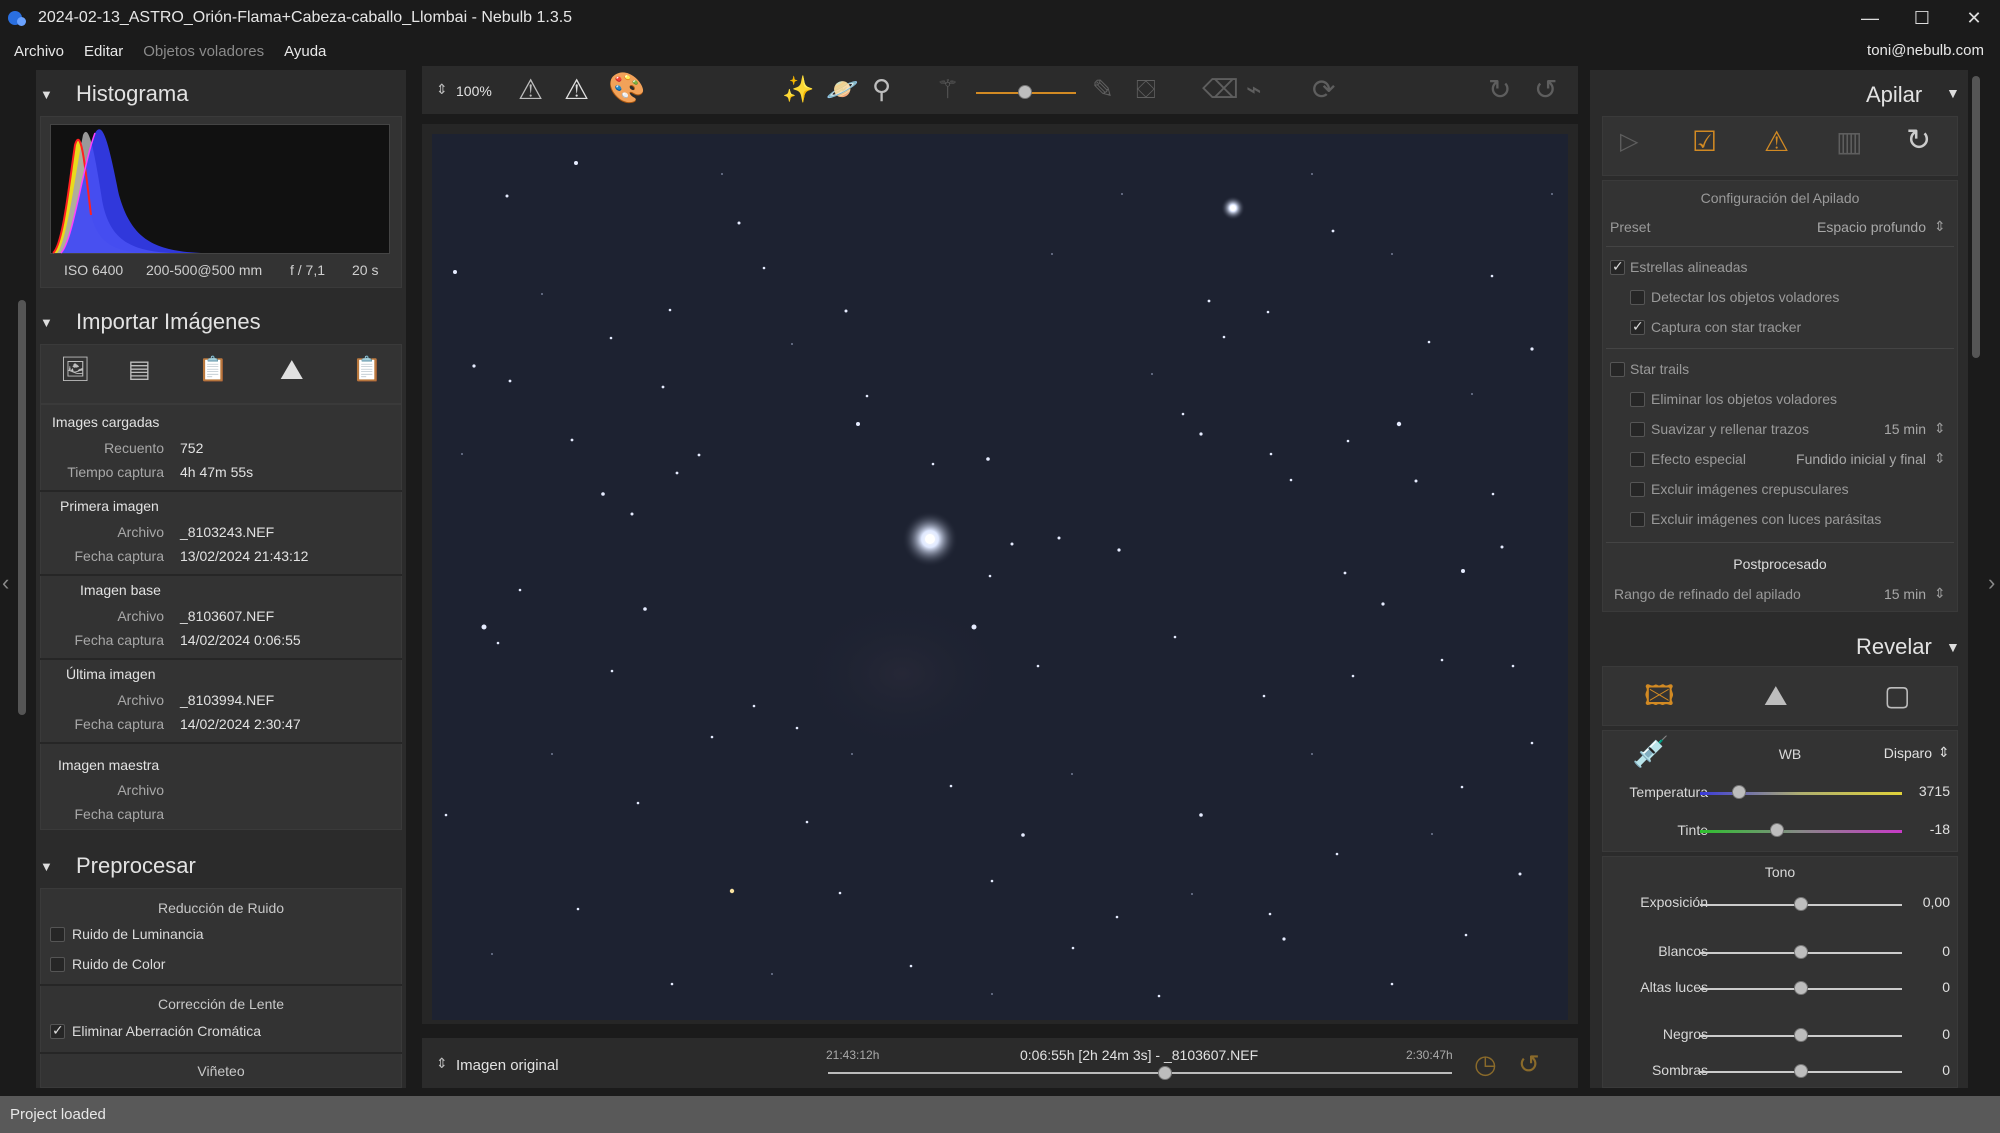 The width and height of the screenshot is (2000, 1133). What do you see at coordinates (1940, 226) in the screenshot?
I see `preset-stepper-icon: ⇕` at bounding box center [1940, 226].